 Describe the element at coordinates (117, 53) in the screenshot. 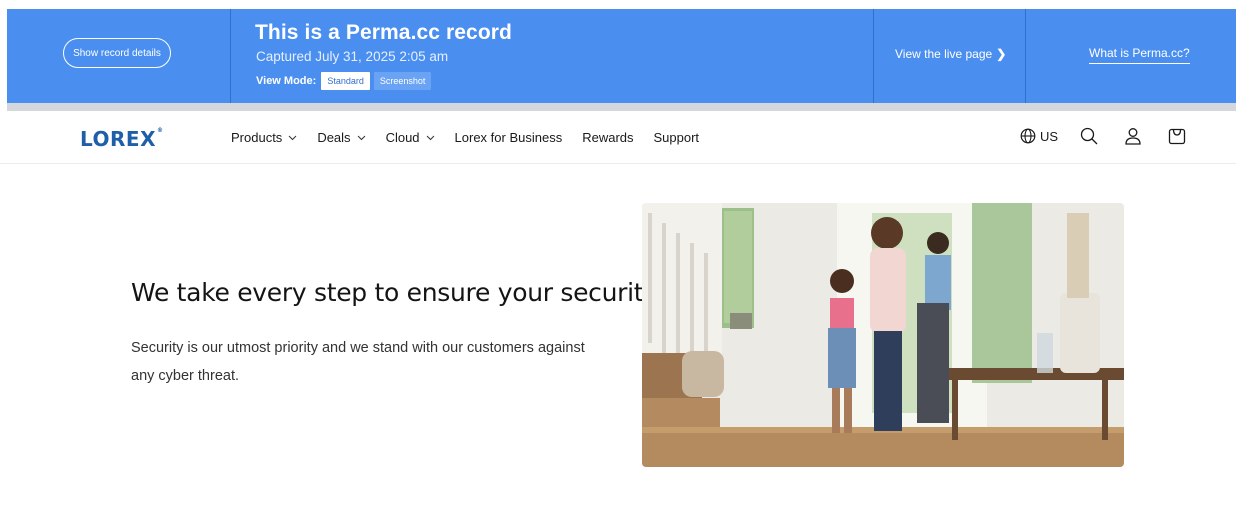

I see `show-record-details-button: Show record details` at that location.